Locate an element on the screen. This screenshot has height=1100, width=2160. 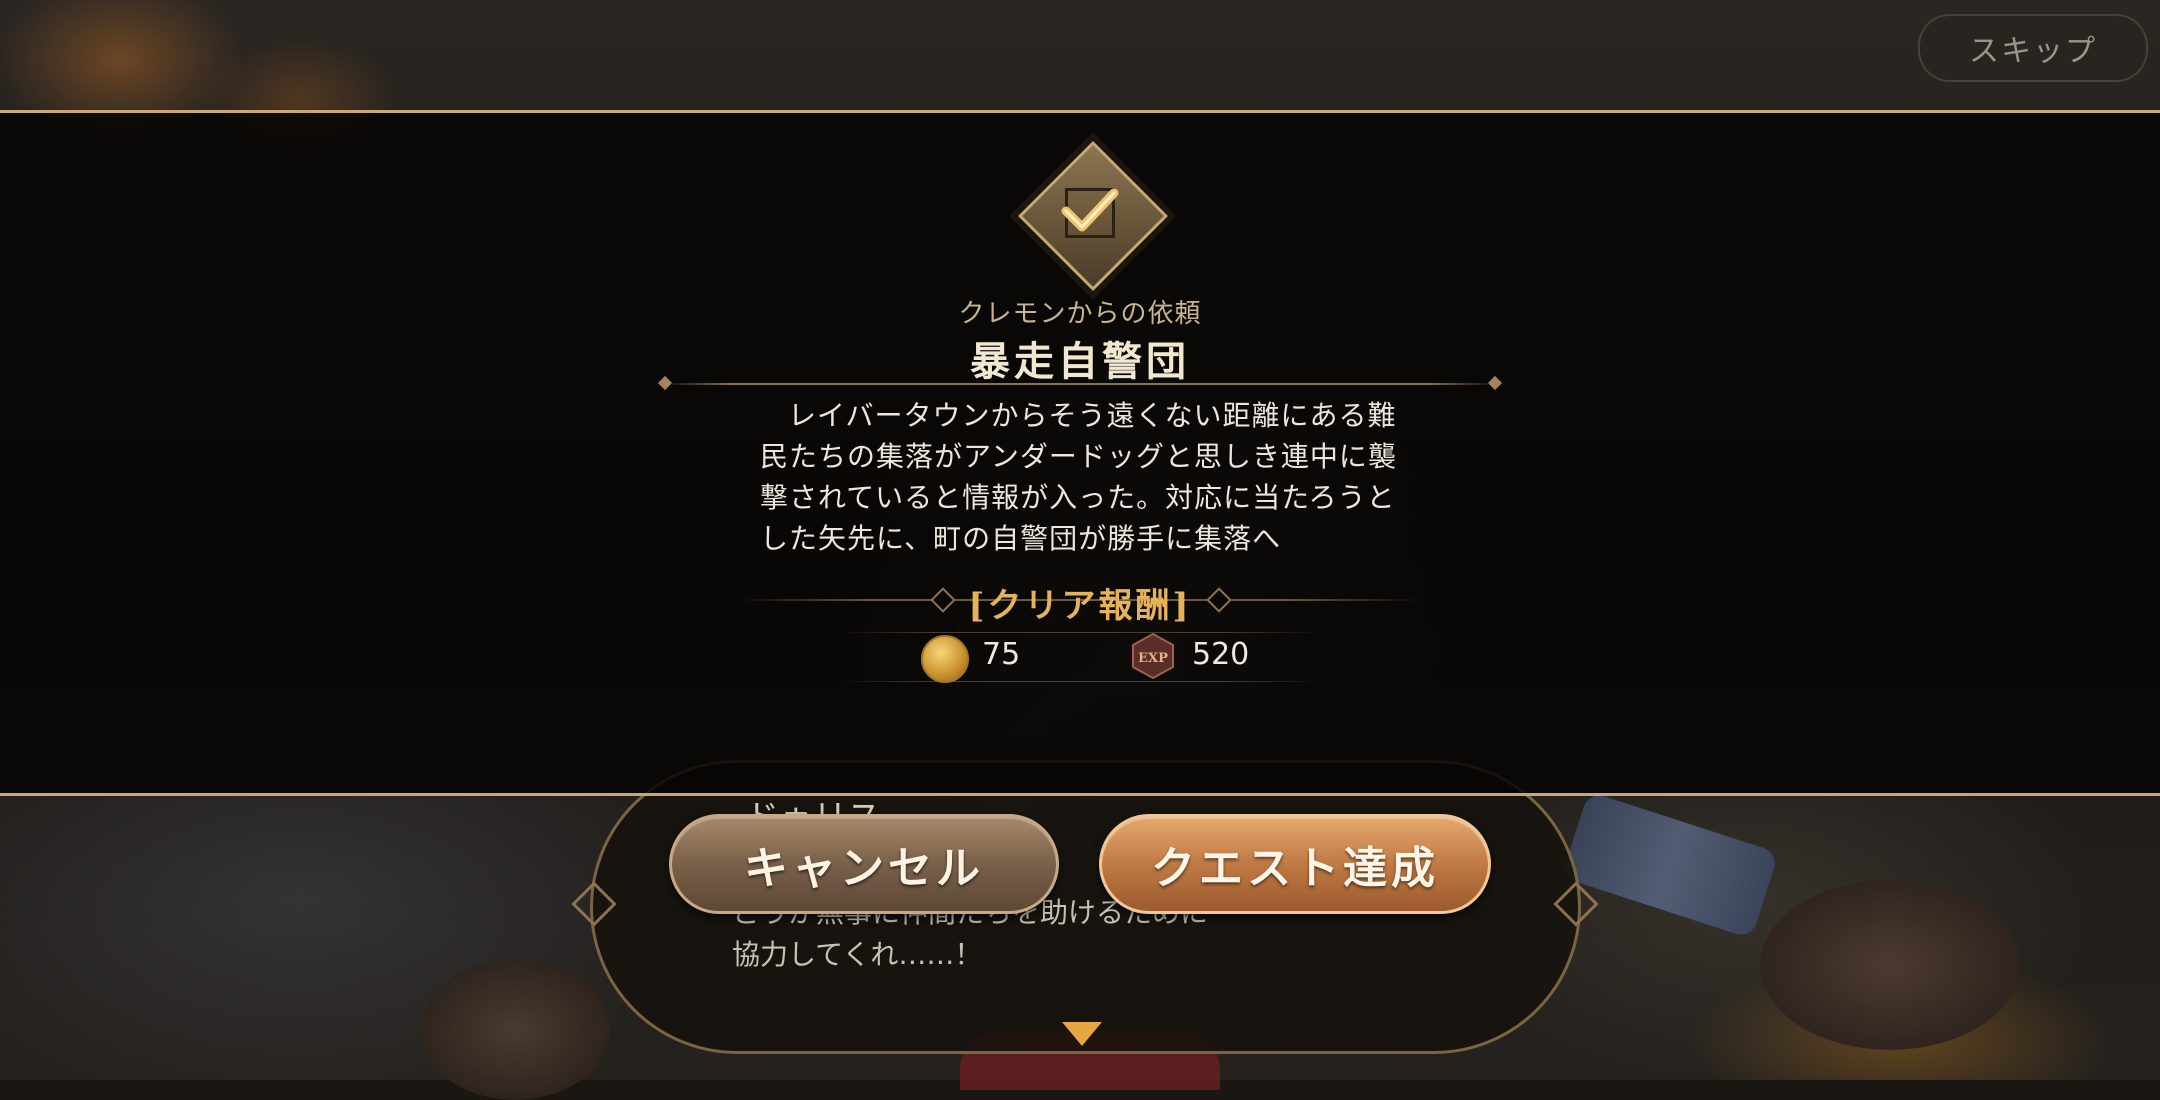
checkmark-icon is located at coordinates (1090, 211).